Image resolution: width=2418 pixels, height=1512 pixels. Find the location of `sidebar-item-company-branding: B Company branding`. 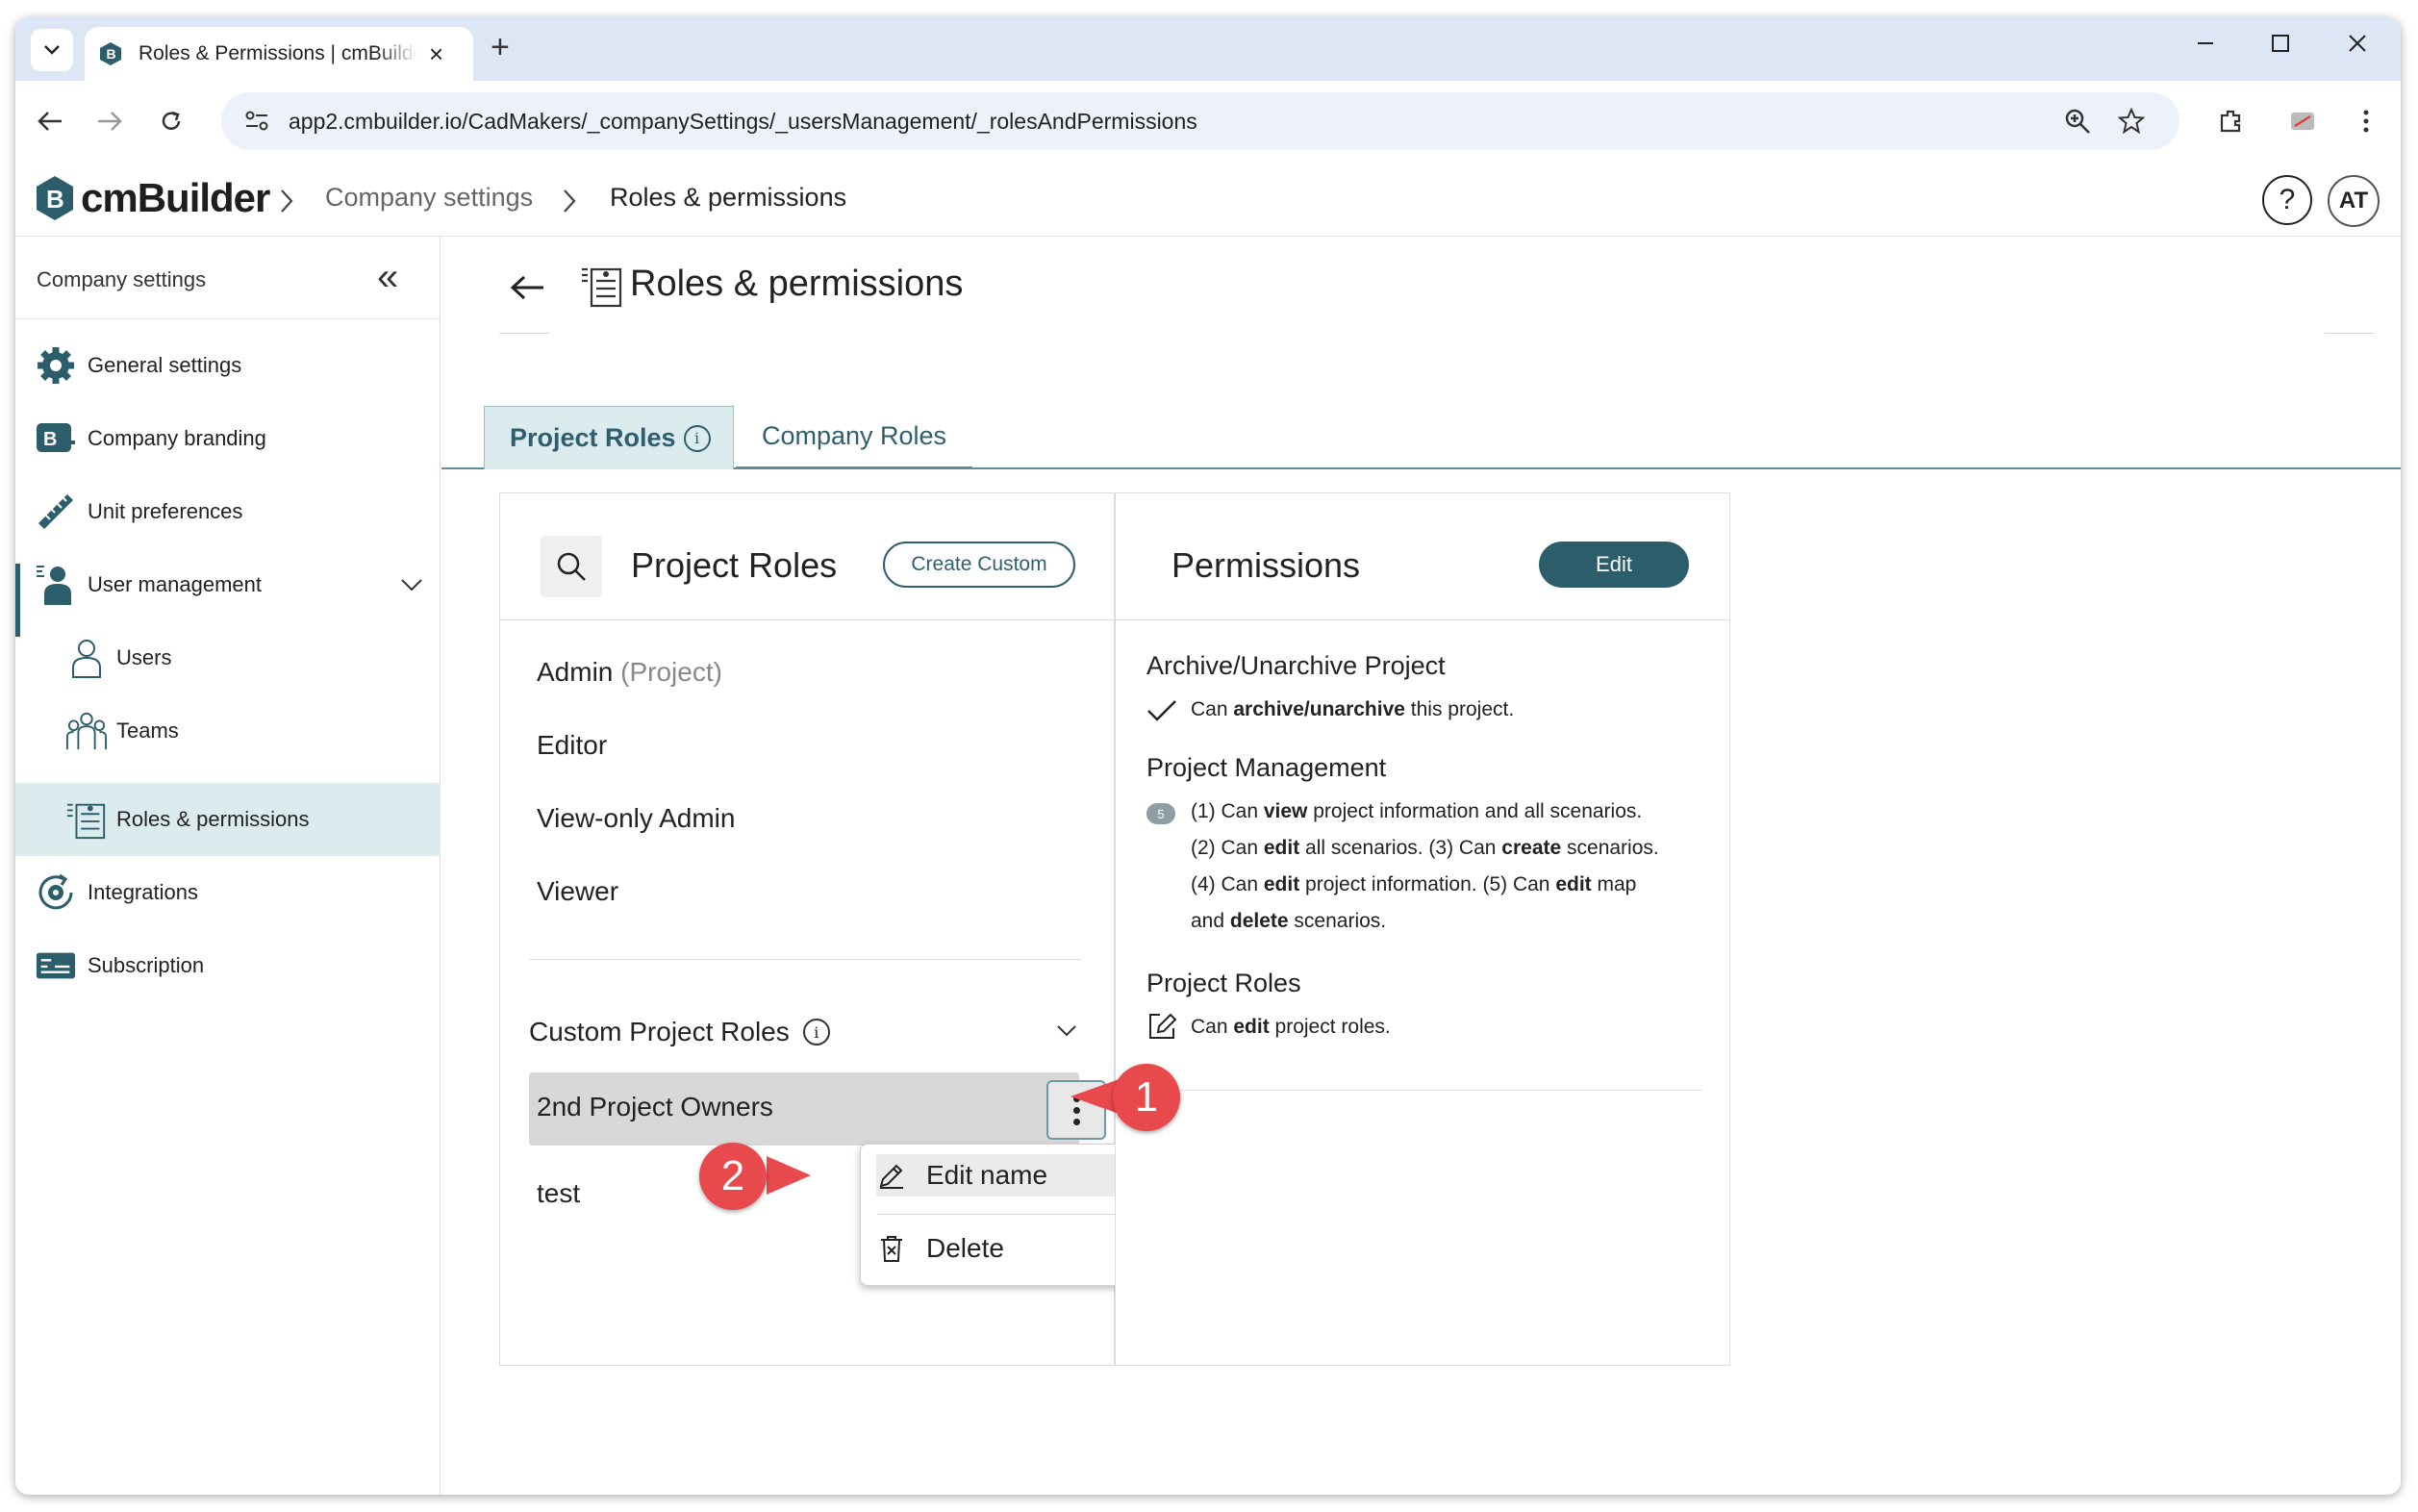

sidebar-item-company-branding: B Company branding is located at coordinates (228, 439).